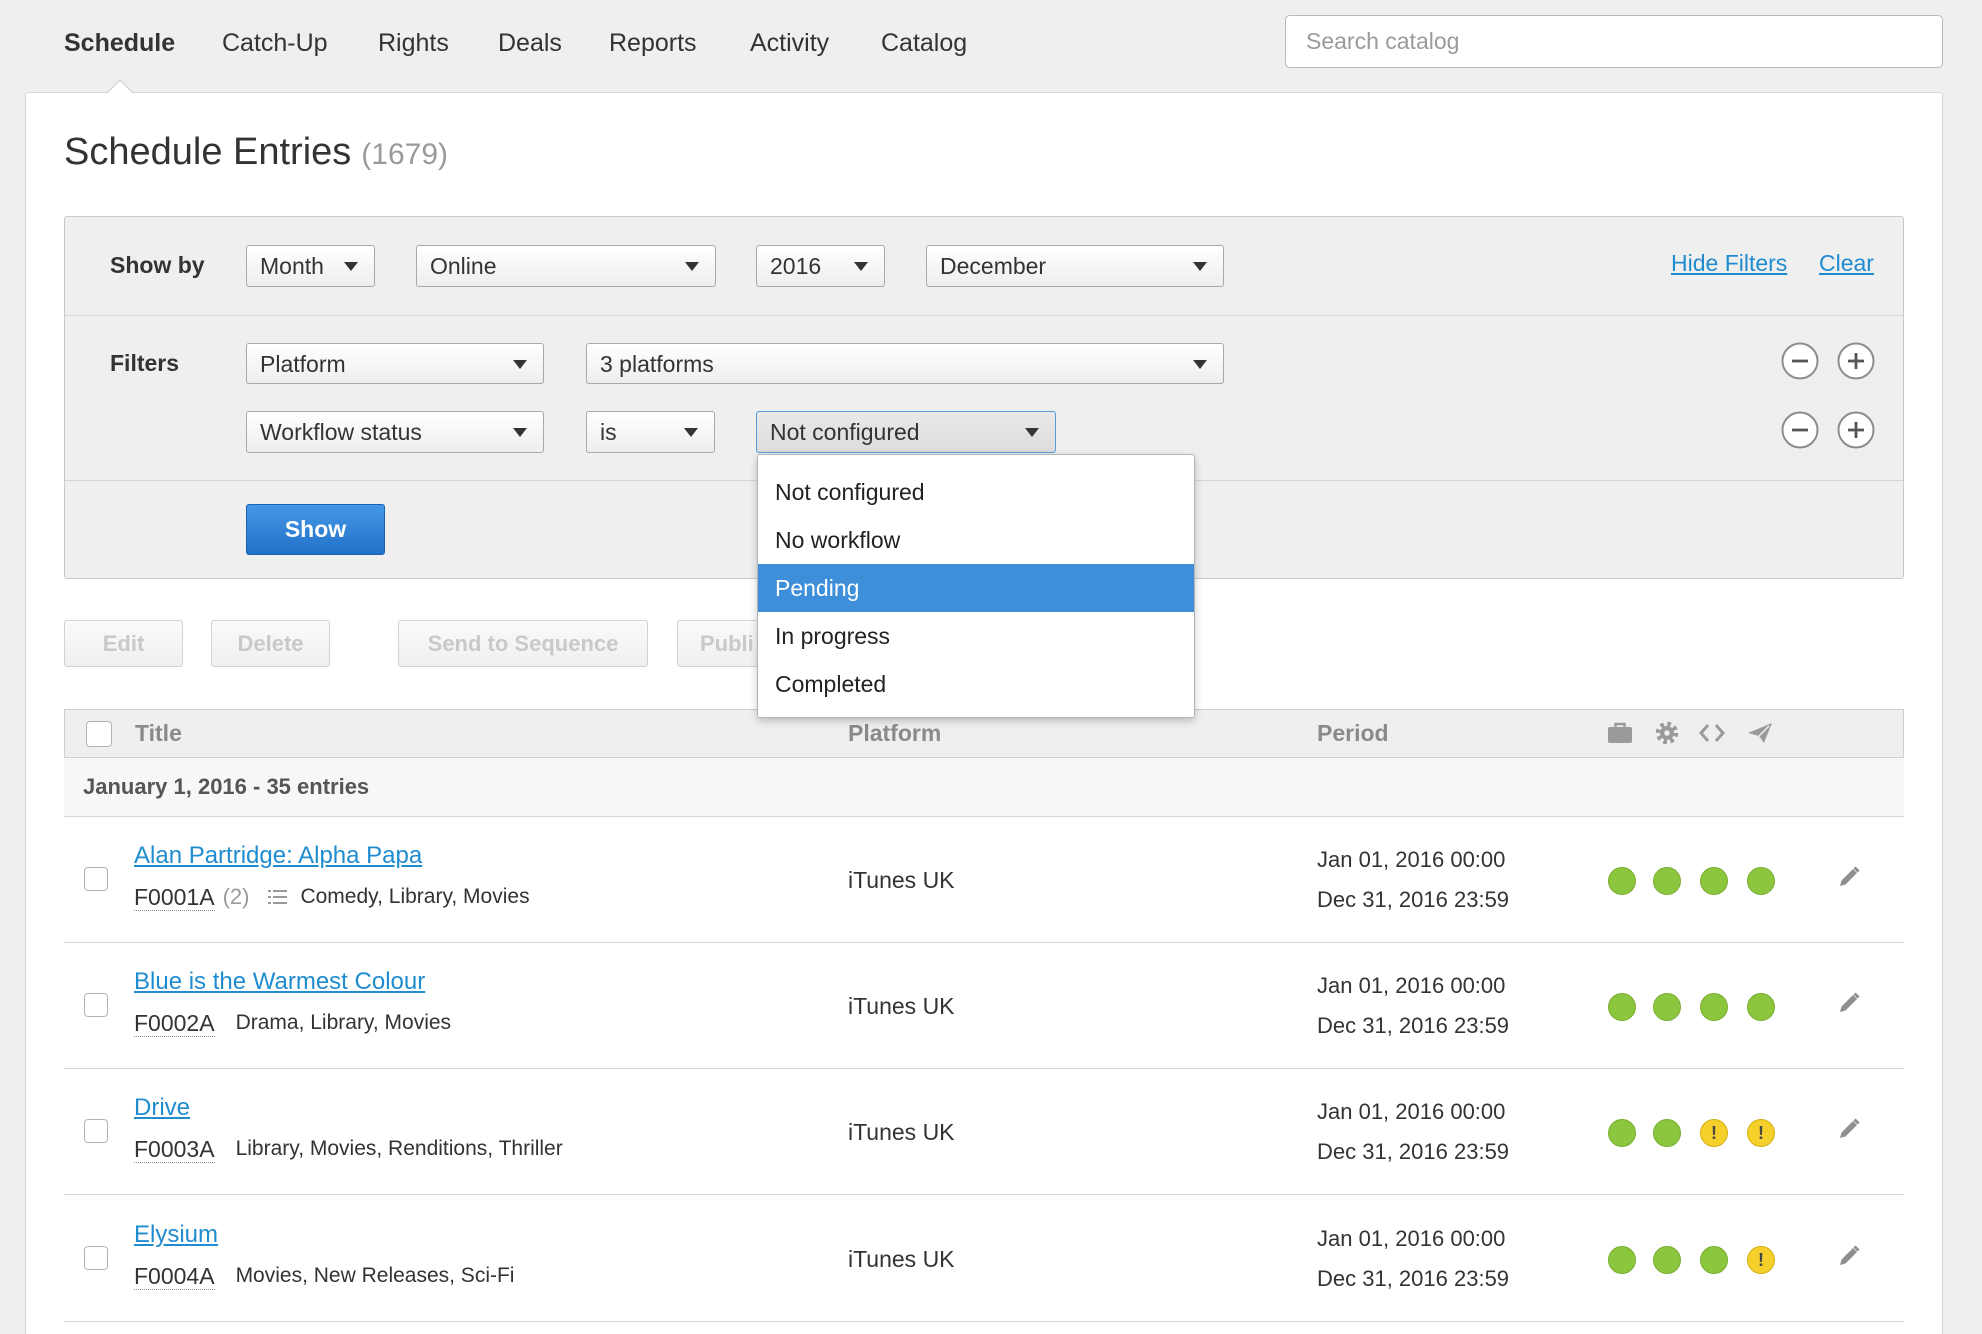 This screenshot has width=1982, height=1334. What do you see at coordinates (123, 643) in the screenshot?
I see `edit-button: Edit` at bounding box center [123, 643].